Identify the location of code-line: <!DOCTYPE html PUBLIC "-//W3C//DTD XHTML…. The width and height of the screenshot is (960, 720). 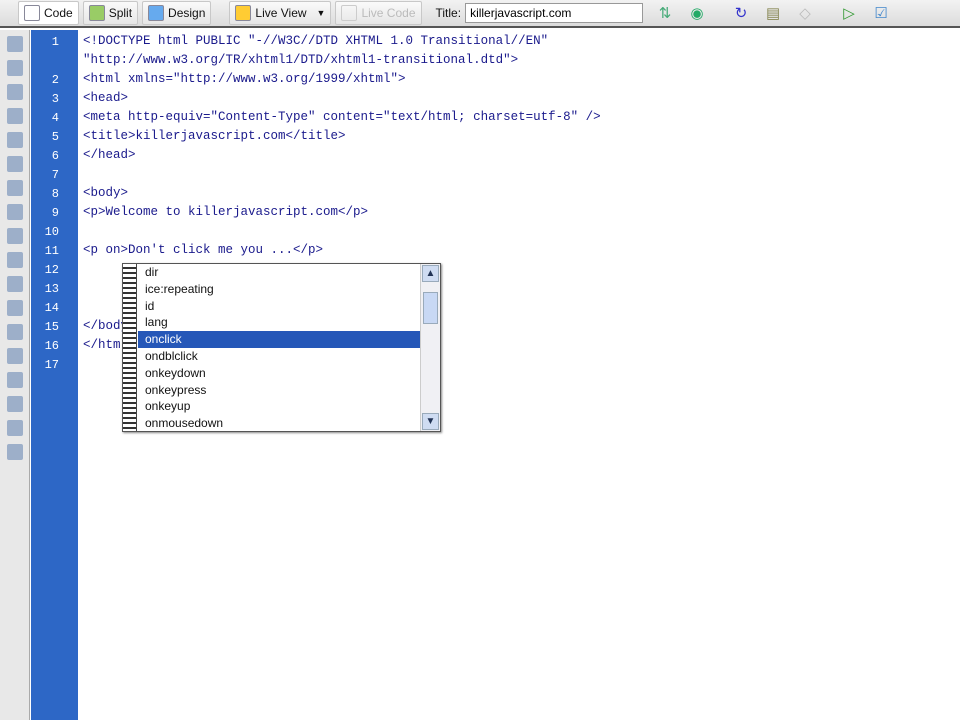
(316, 41).